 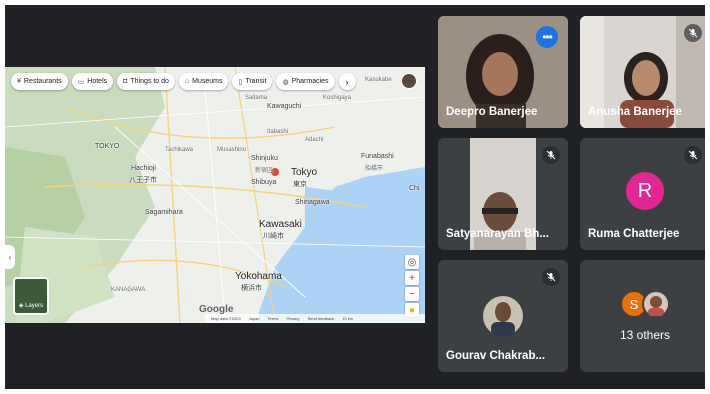 I want to click on place-label: Koshigaya, so click(x=337, y=98).